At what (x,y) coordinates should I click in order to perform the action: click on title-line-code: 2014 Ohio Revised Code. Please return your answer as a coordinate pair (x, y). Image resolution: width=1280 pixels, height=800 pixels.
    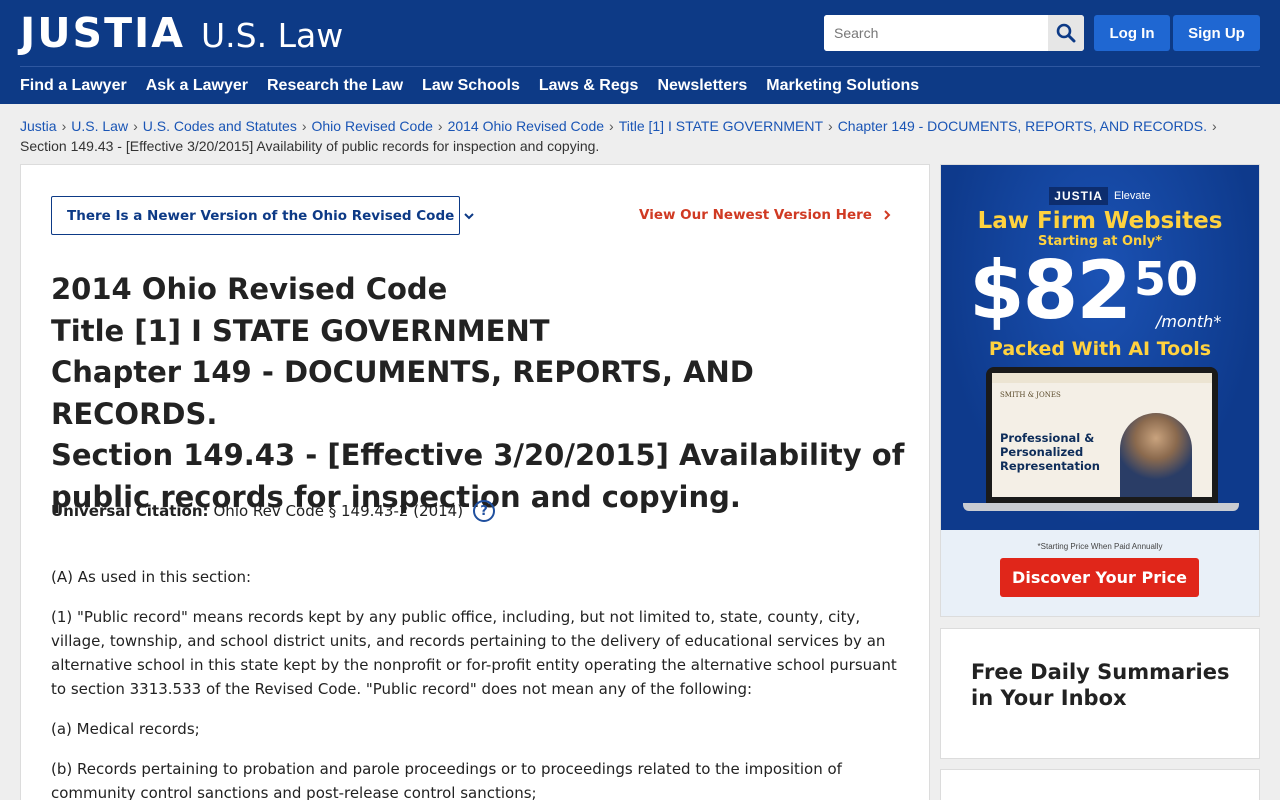
    Looking at the image, I should click on (249, 289).